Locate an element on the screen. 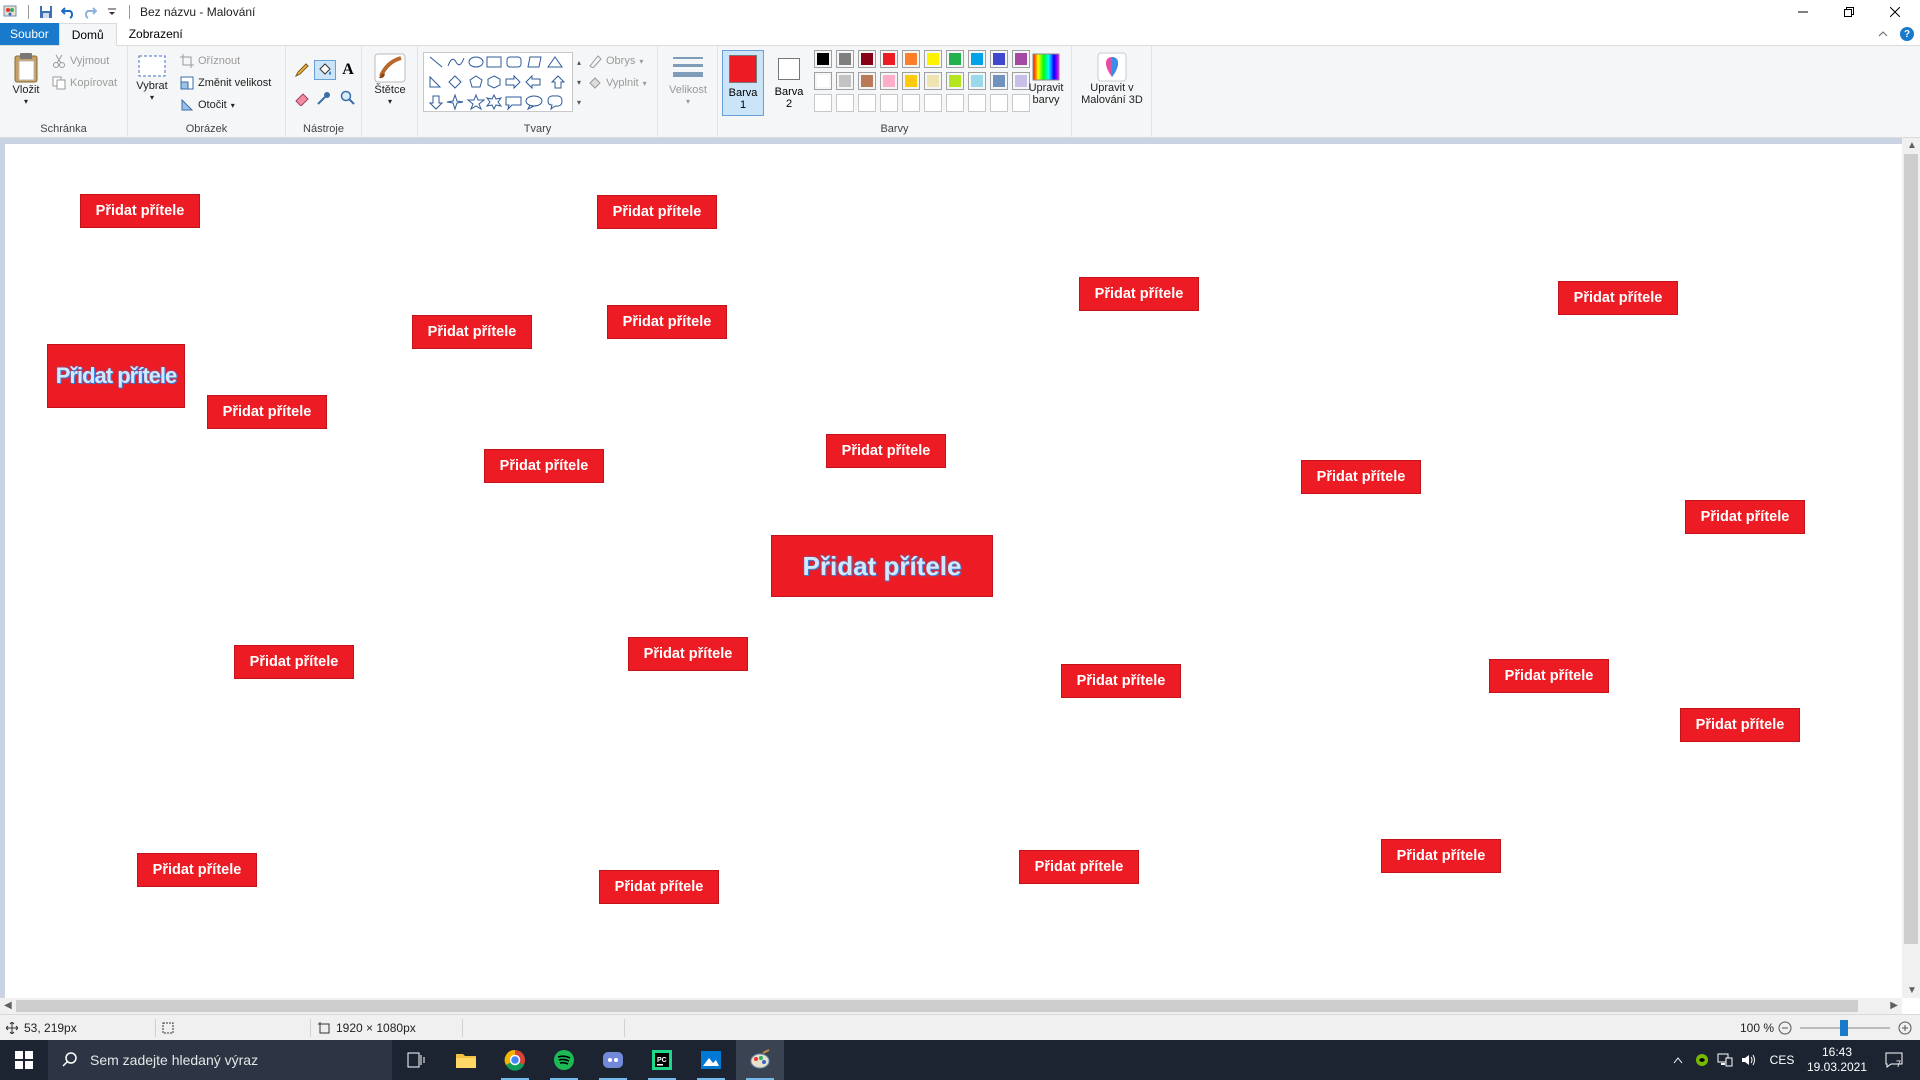 The height and width of the screenshot is (1080, 1920). cut-button: Vyjmout is located at coordinates (80, 61).